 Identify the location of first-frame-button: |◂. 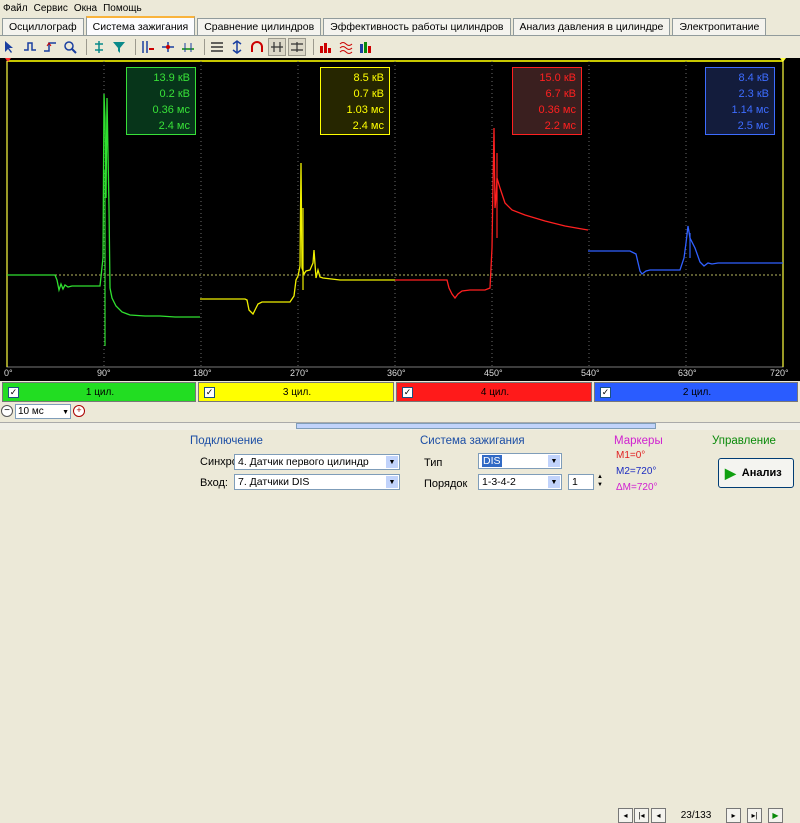
(641, 815).